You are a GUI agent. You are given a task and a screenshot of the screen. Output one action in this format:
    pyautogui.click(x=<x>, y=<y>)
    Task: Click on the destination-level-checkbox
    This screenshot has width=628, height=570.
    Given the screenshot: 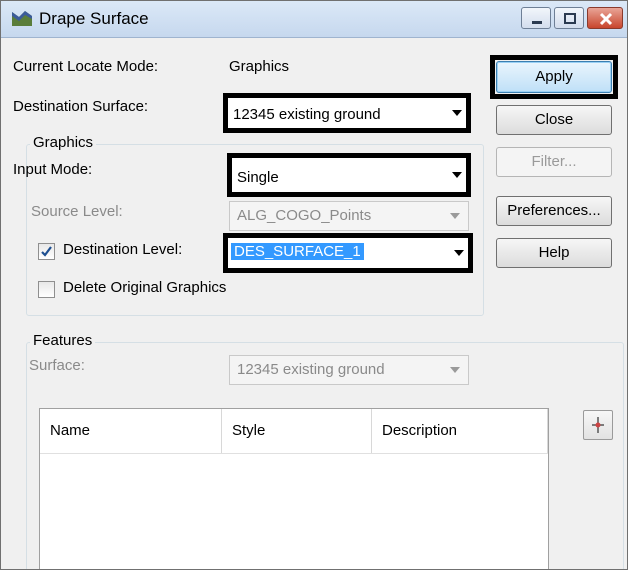 What is the action you would take?
    pyautogui.click(x=46, y=251)
    